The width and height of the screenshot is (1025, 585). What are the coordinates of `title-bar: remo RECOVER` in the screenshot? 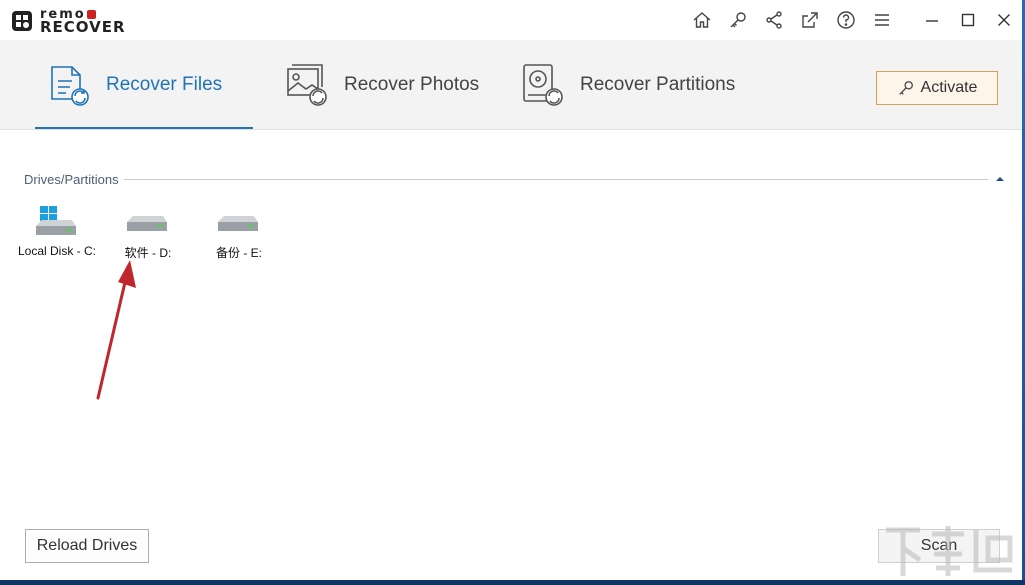 It's located at (511, 20).